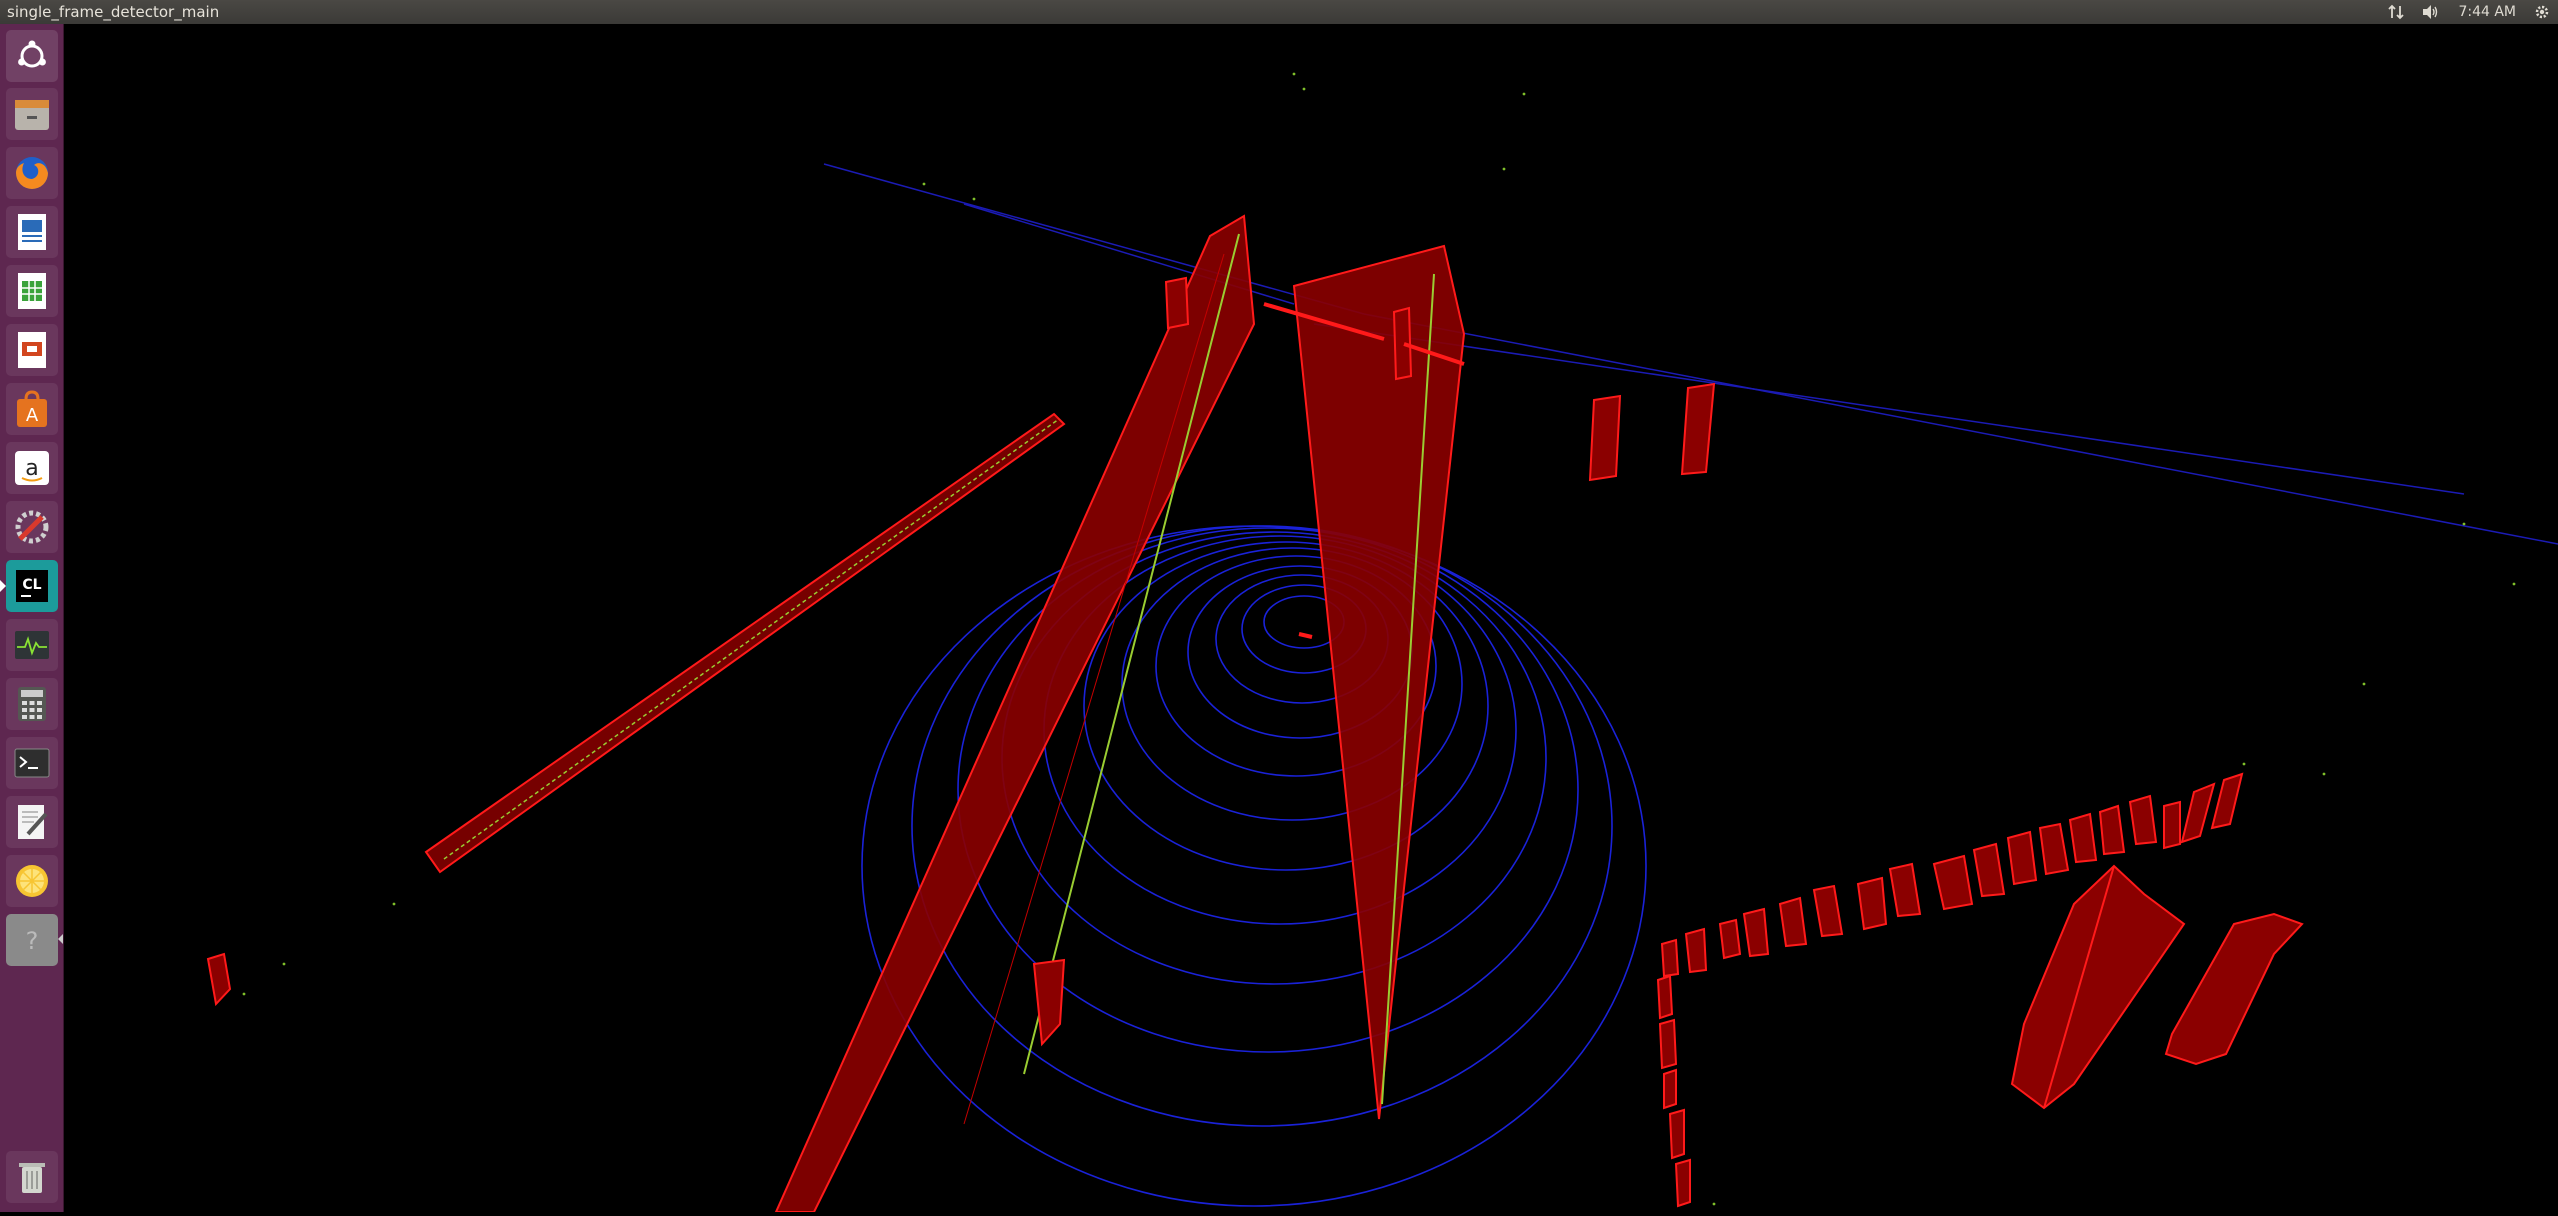  I want to click on heartbeat-icon, so click(32, 645).